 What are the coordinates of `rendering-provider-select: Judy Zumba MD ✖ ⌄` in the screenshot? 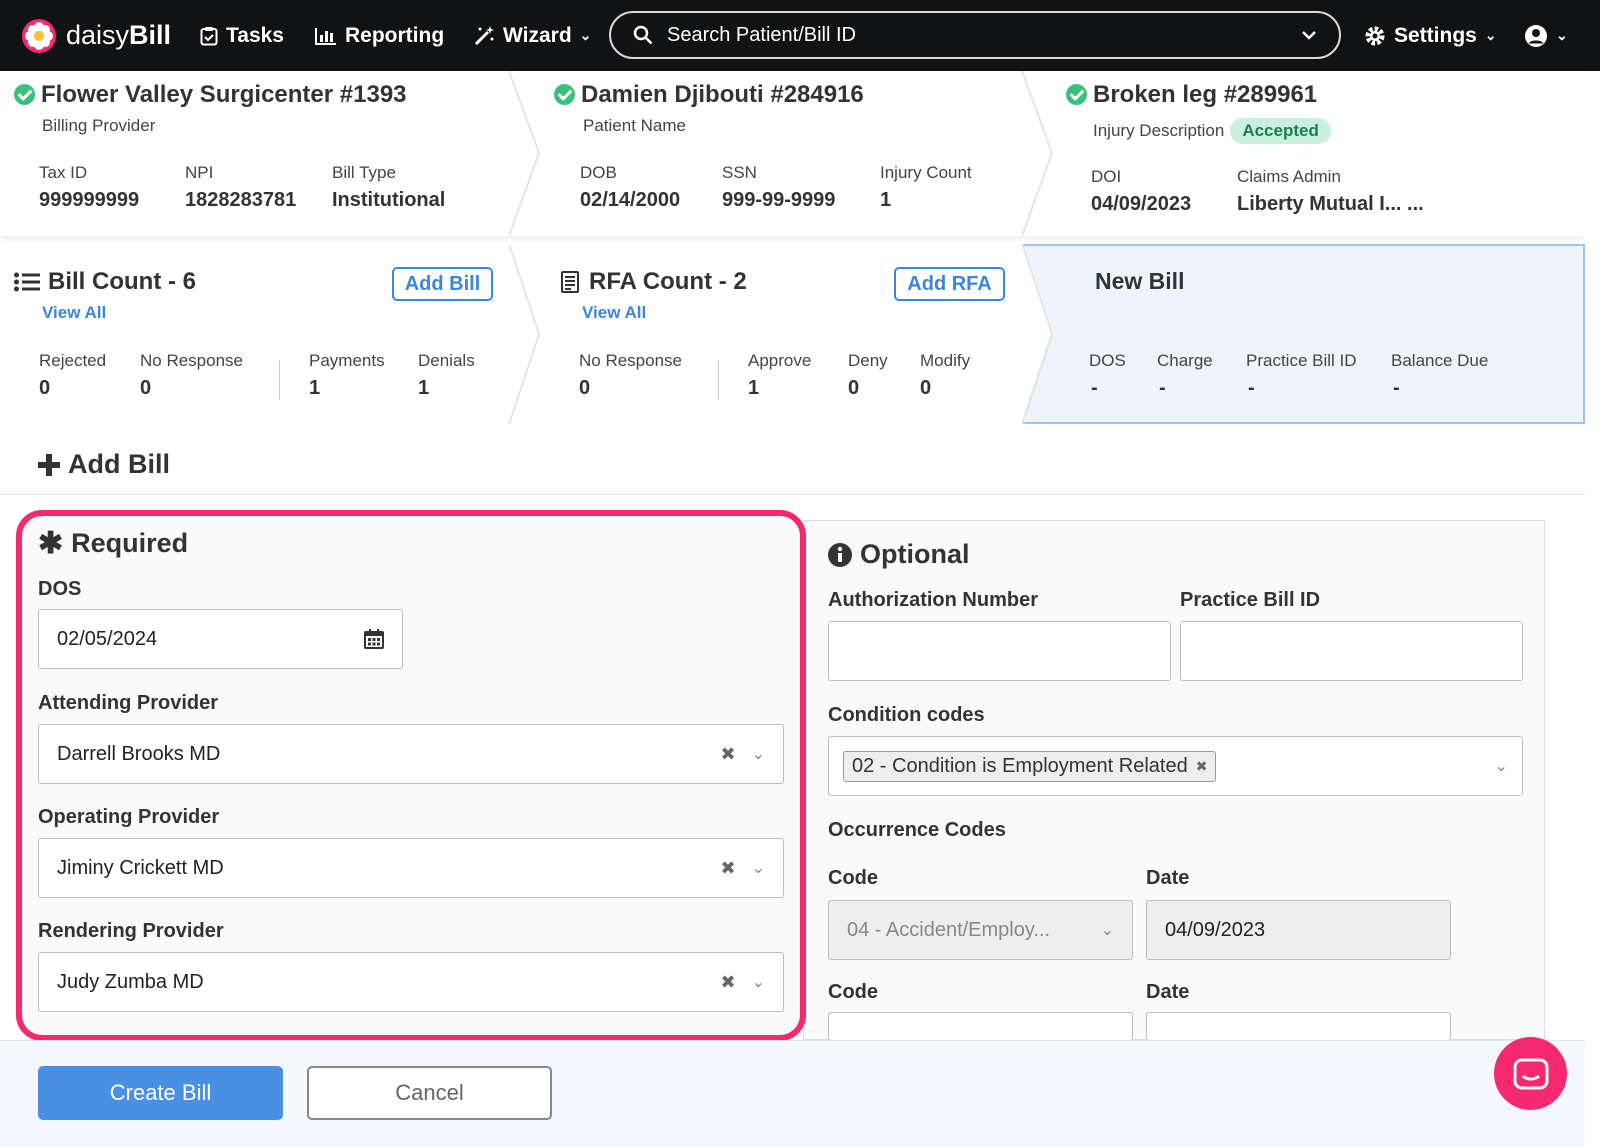 It's located at (411, 982).